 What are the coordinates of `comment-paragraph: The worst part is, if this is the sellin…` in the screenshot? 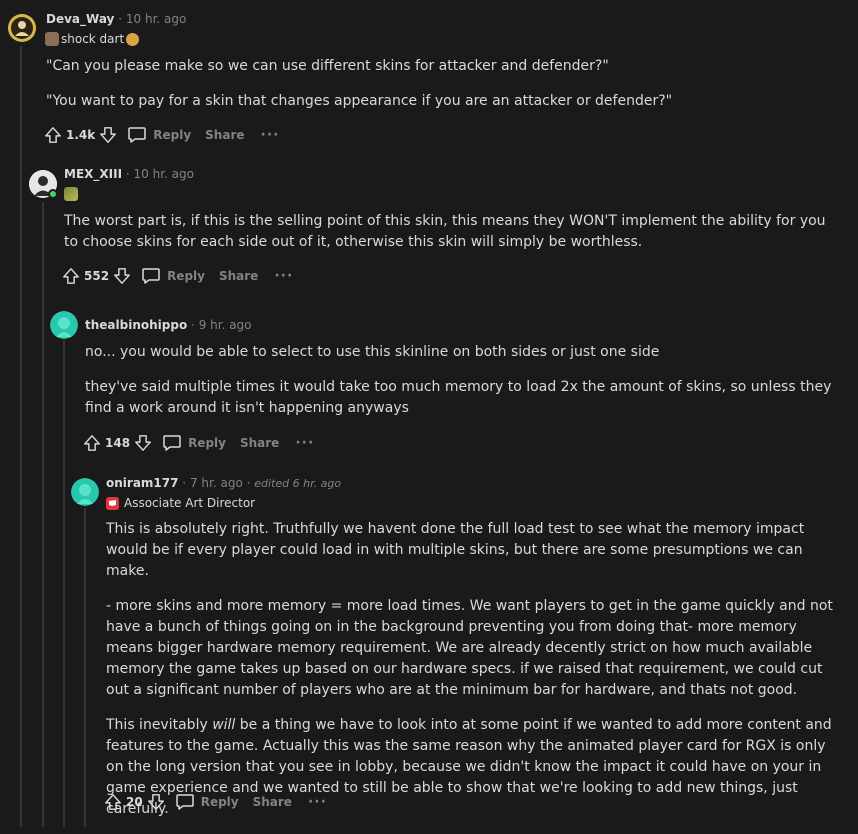 It's located at (445, 231).